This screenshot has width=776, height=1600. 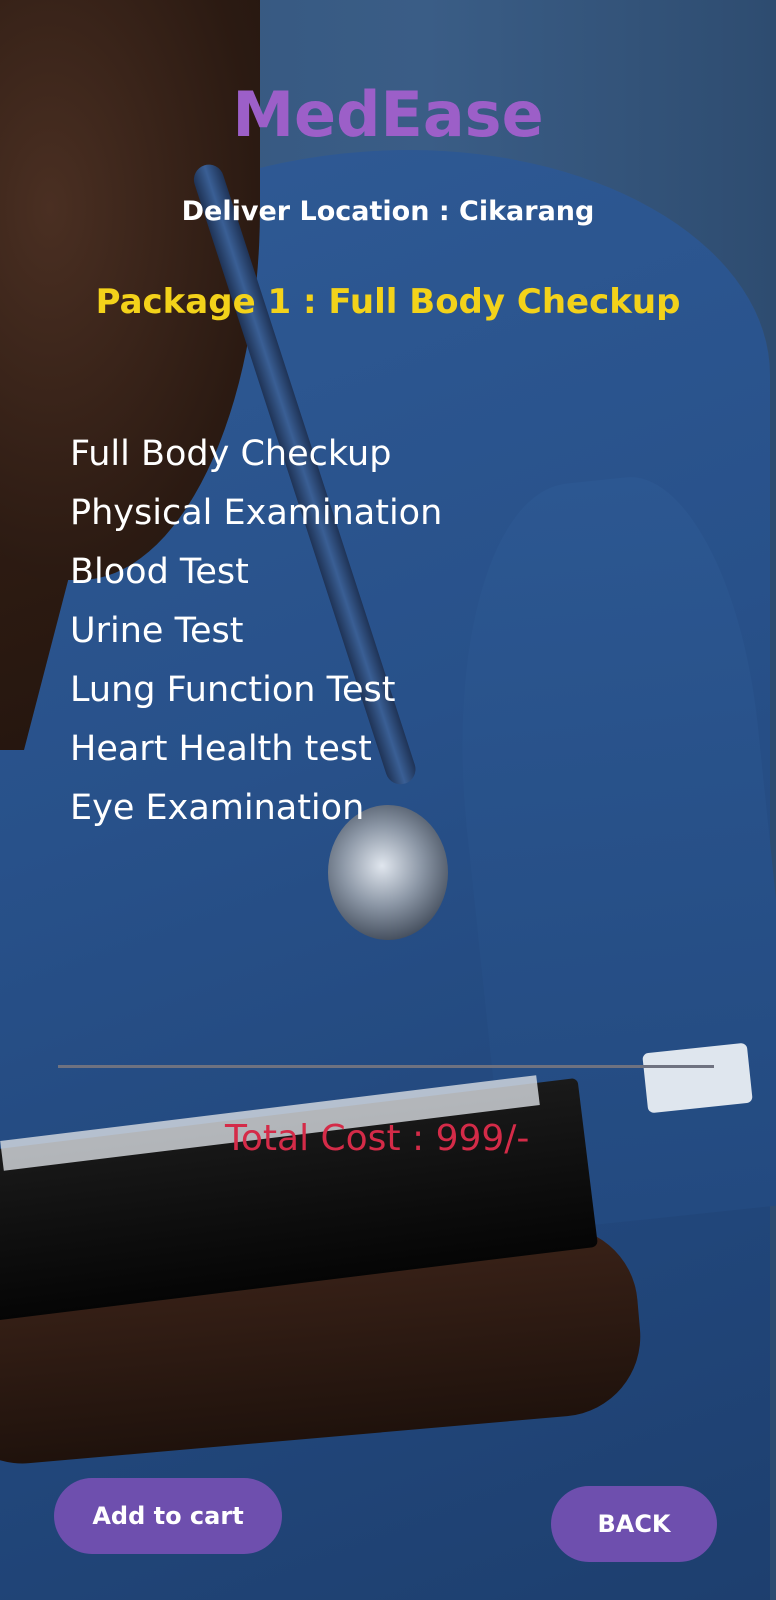 What do you see at coordinates (168, 1516) in the screenshot?
I see `add-to-cart-button: Add to cart` at bounding box center [168, 1516].